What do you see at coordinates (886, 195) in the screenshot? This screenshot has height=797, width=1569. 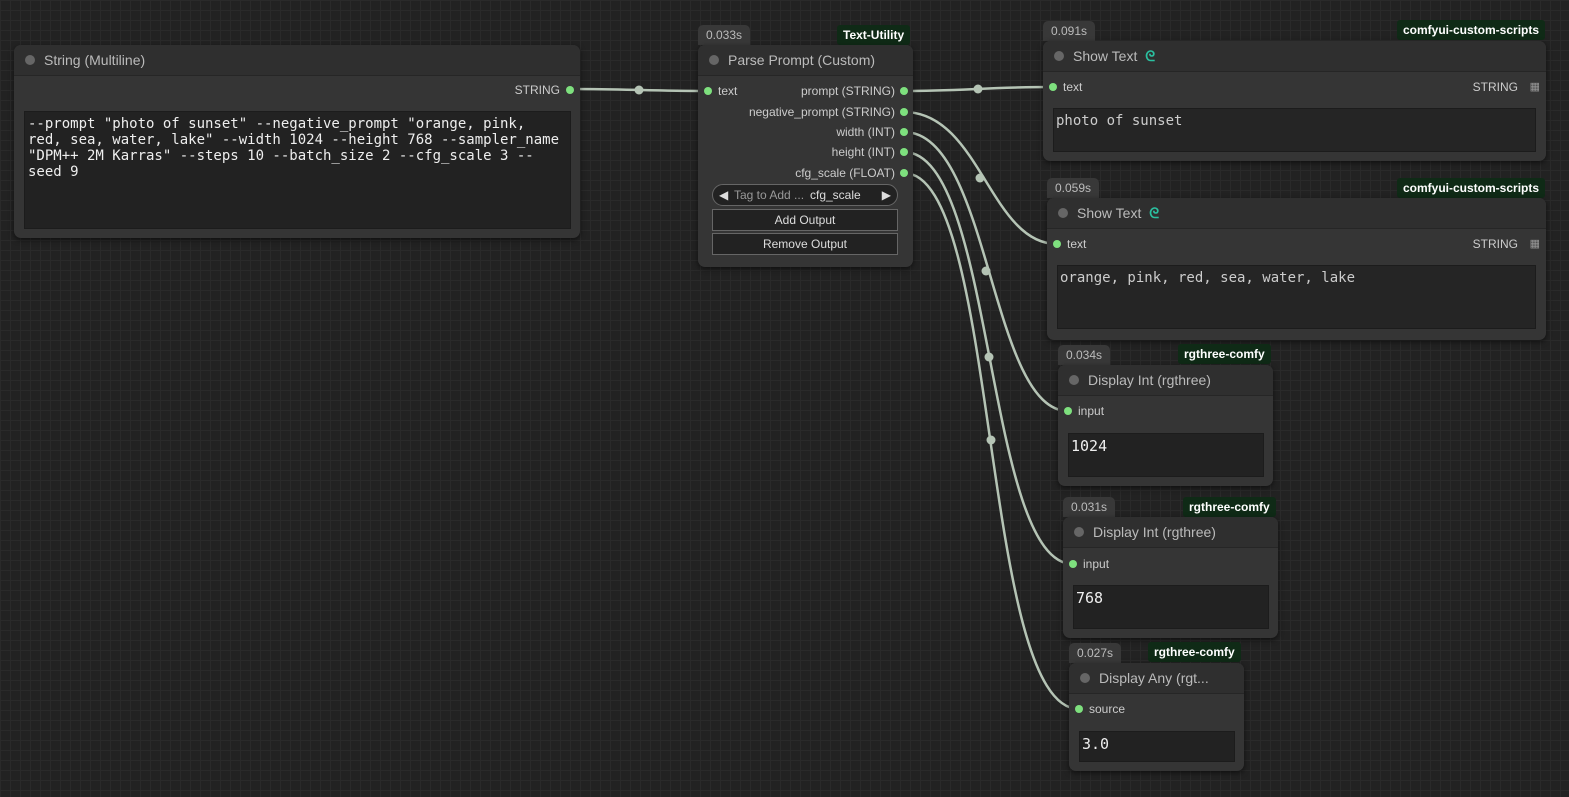 I see `combo-right-arrow-icon: ▶` at bounding box center [886, 195].